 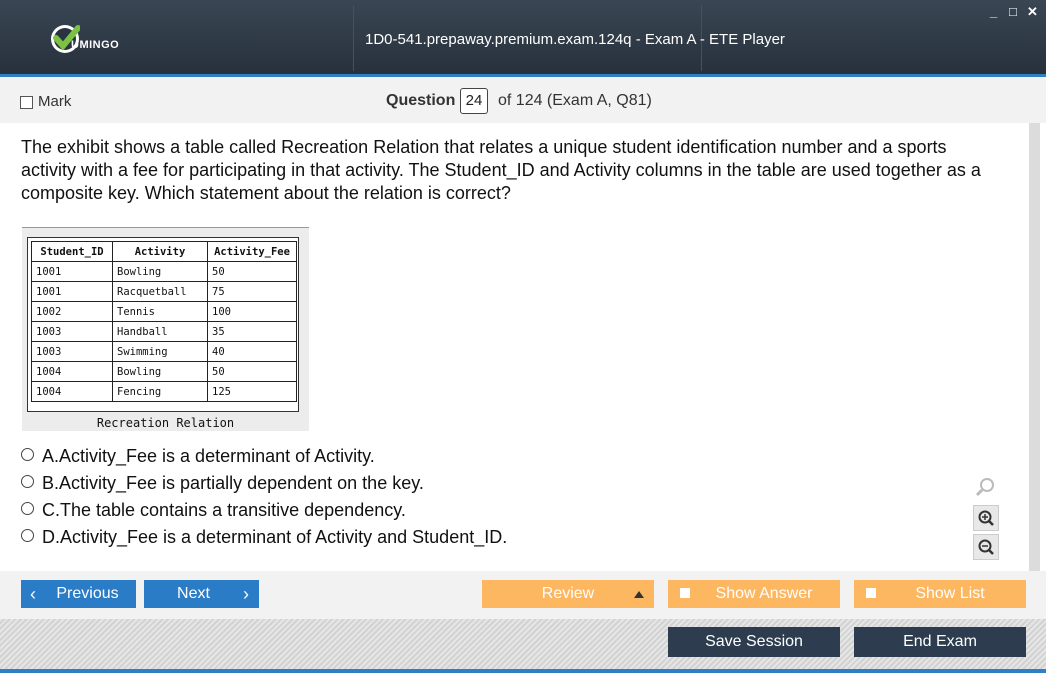 I want to click on chevron-right-icon: ›, so click(x=246, y=594).